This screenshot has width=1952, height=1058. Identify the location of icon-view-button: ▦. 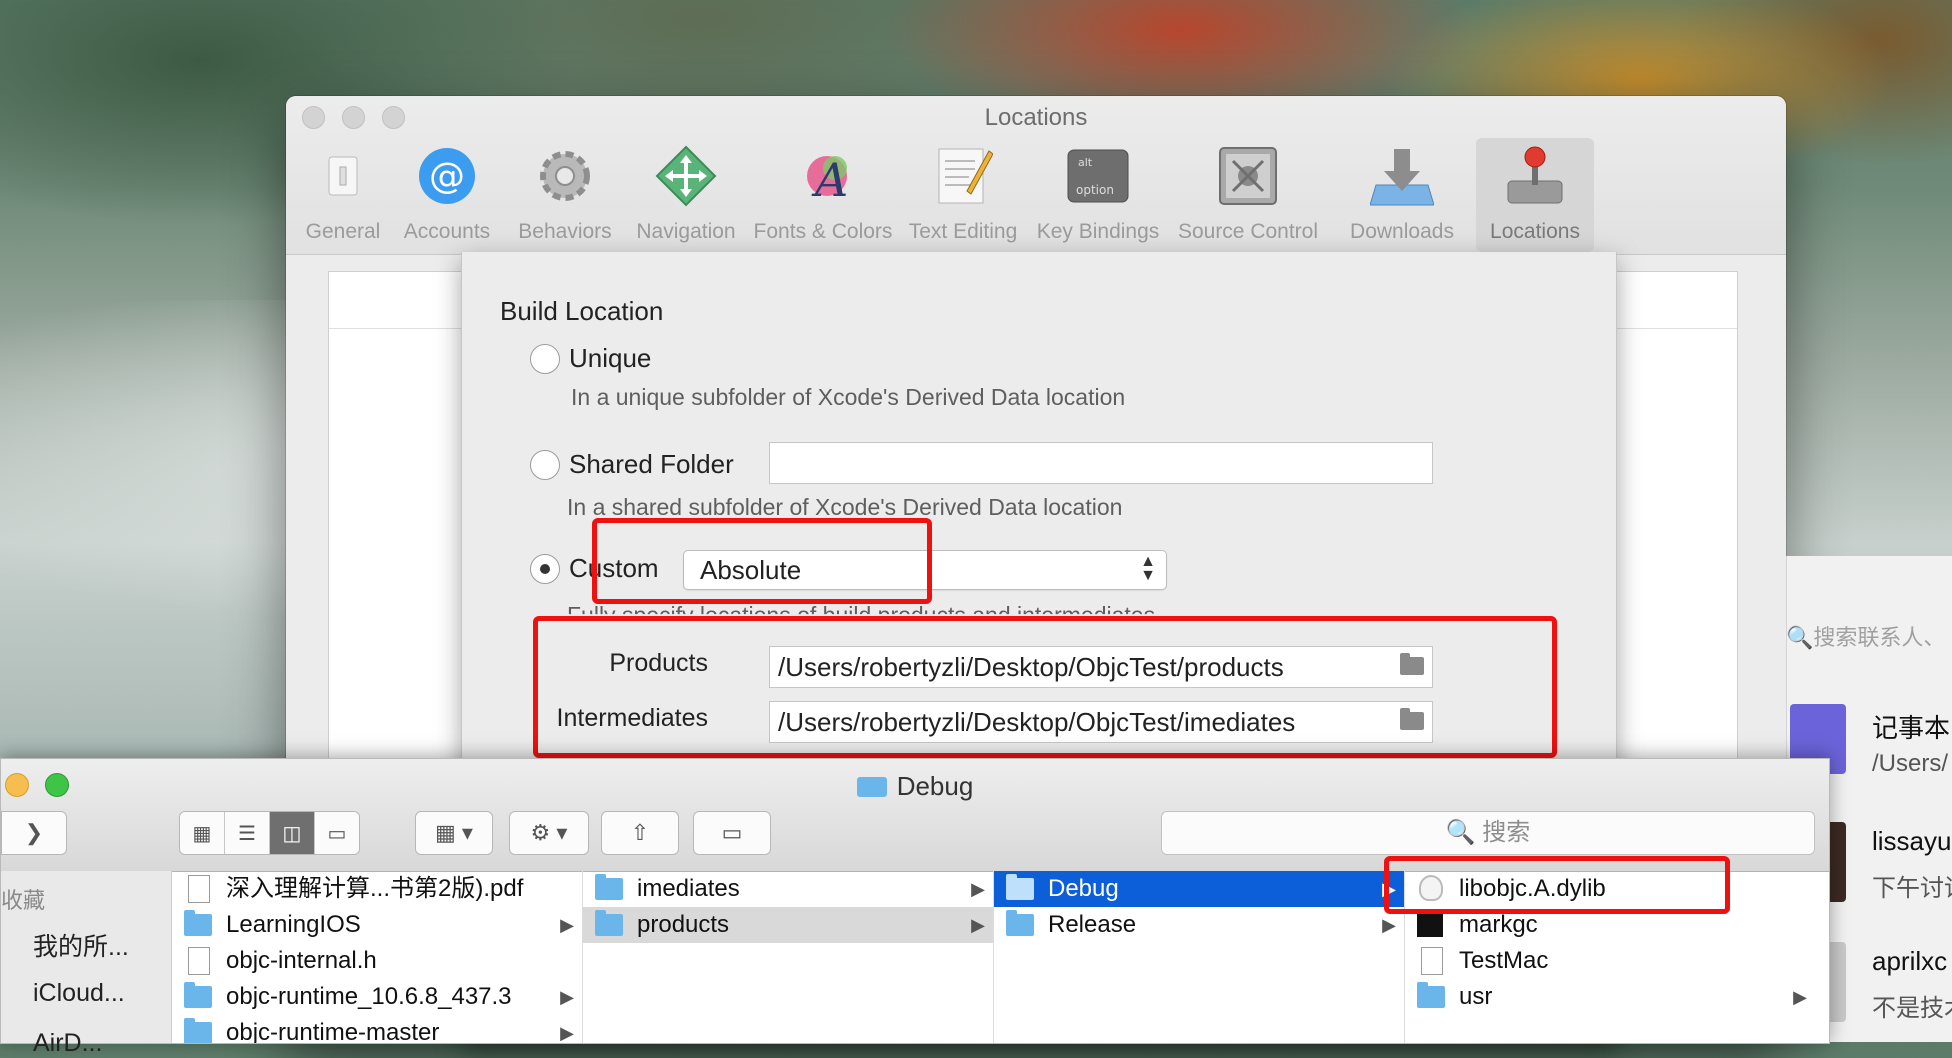
(202, 833).